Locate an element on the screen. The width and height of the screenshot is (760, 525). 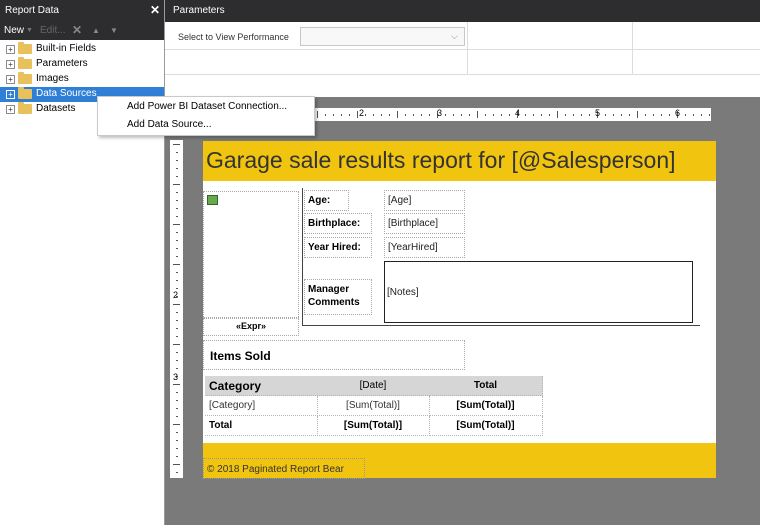
table-cell: [Category] is located at coordinates (261, 406).